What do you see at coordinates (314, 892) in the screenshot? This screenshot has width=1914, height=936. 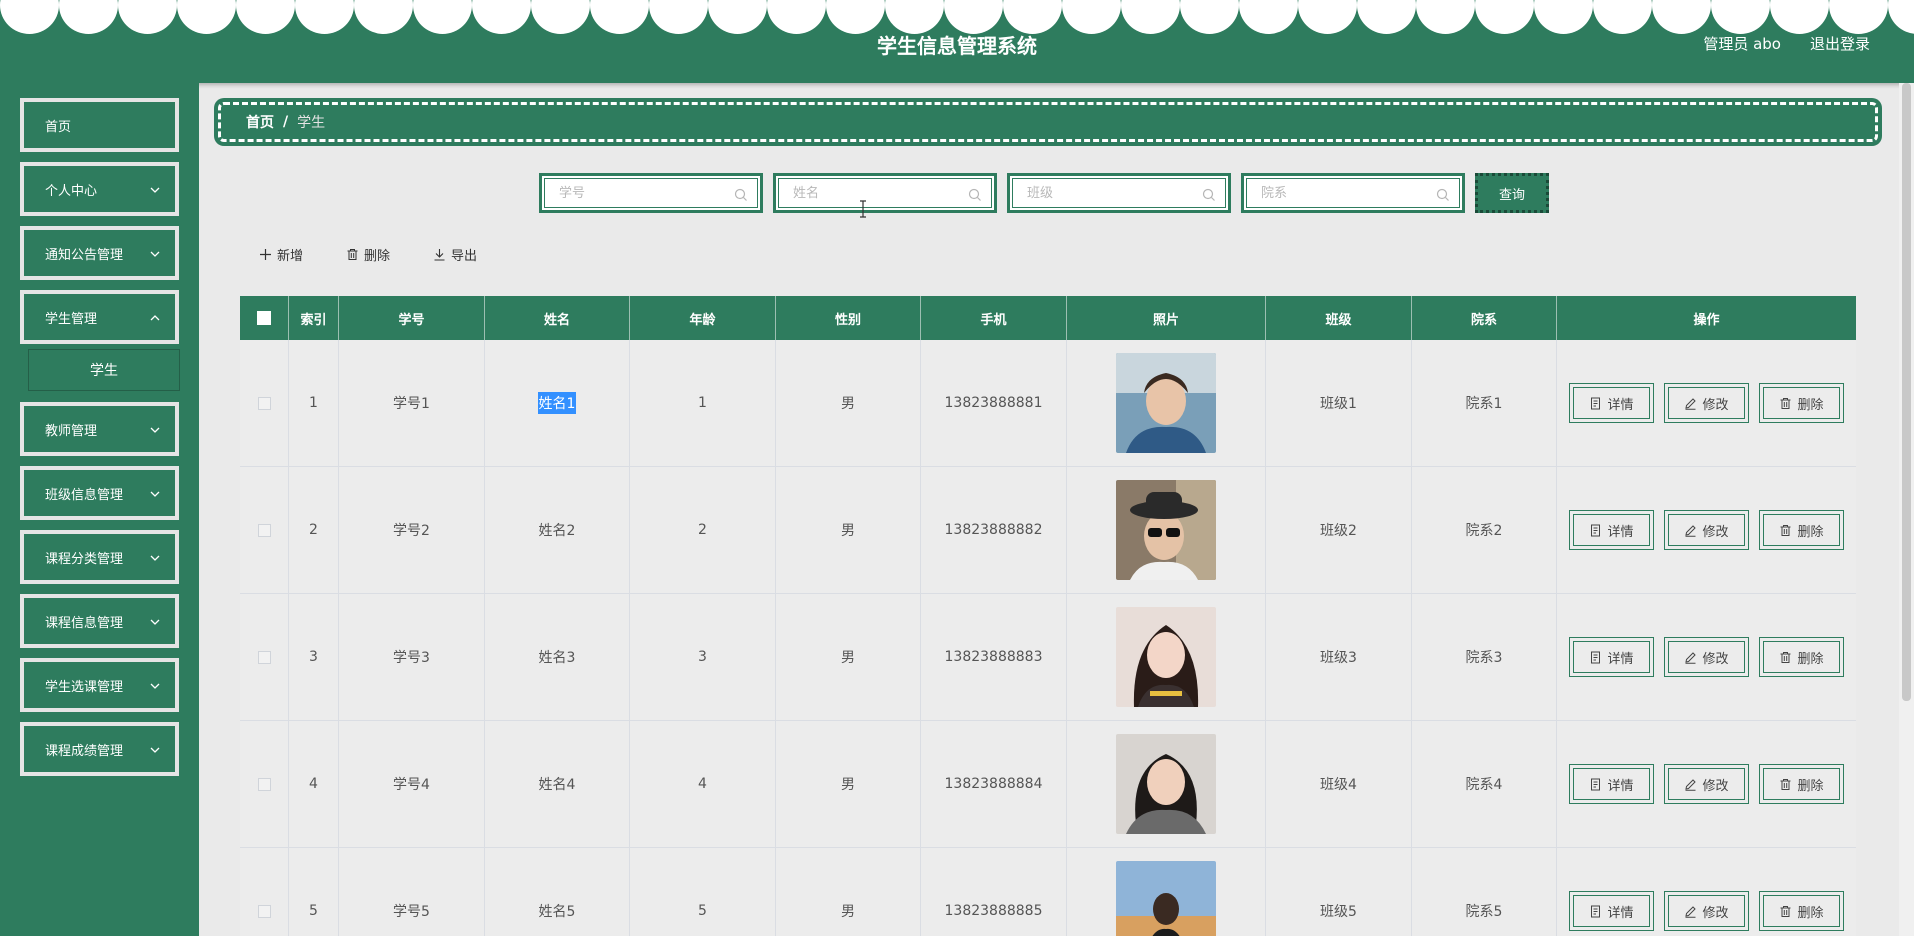 I see `index-cell: 5` at bounding box center [314, 892].